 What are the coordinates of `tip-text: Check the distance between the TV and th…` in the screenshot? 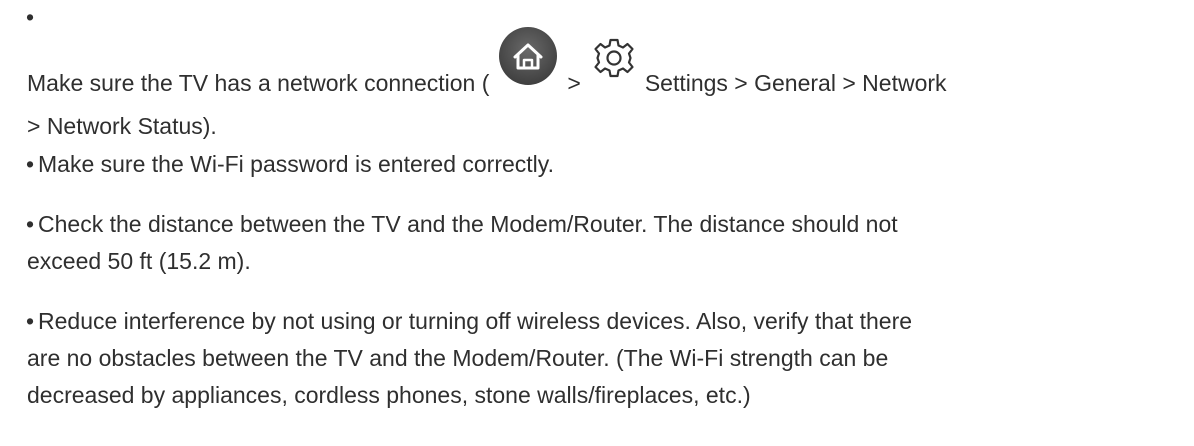 It's located at (468, 224).